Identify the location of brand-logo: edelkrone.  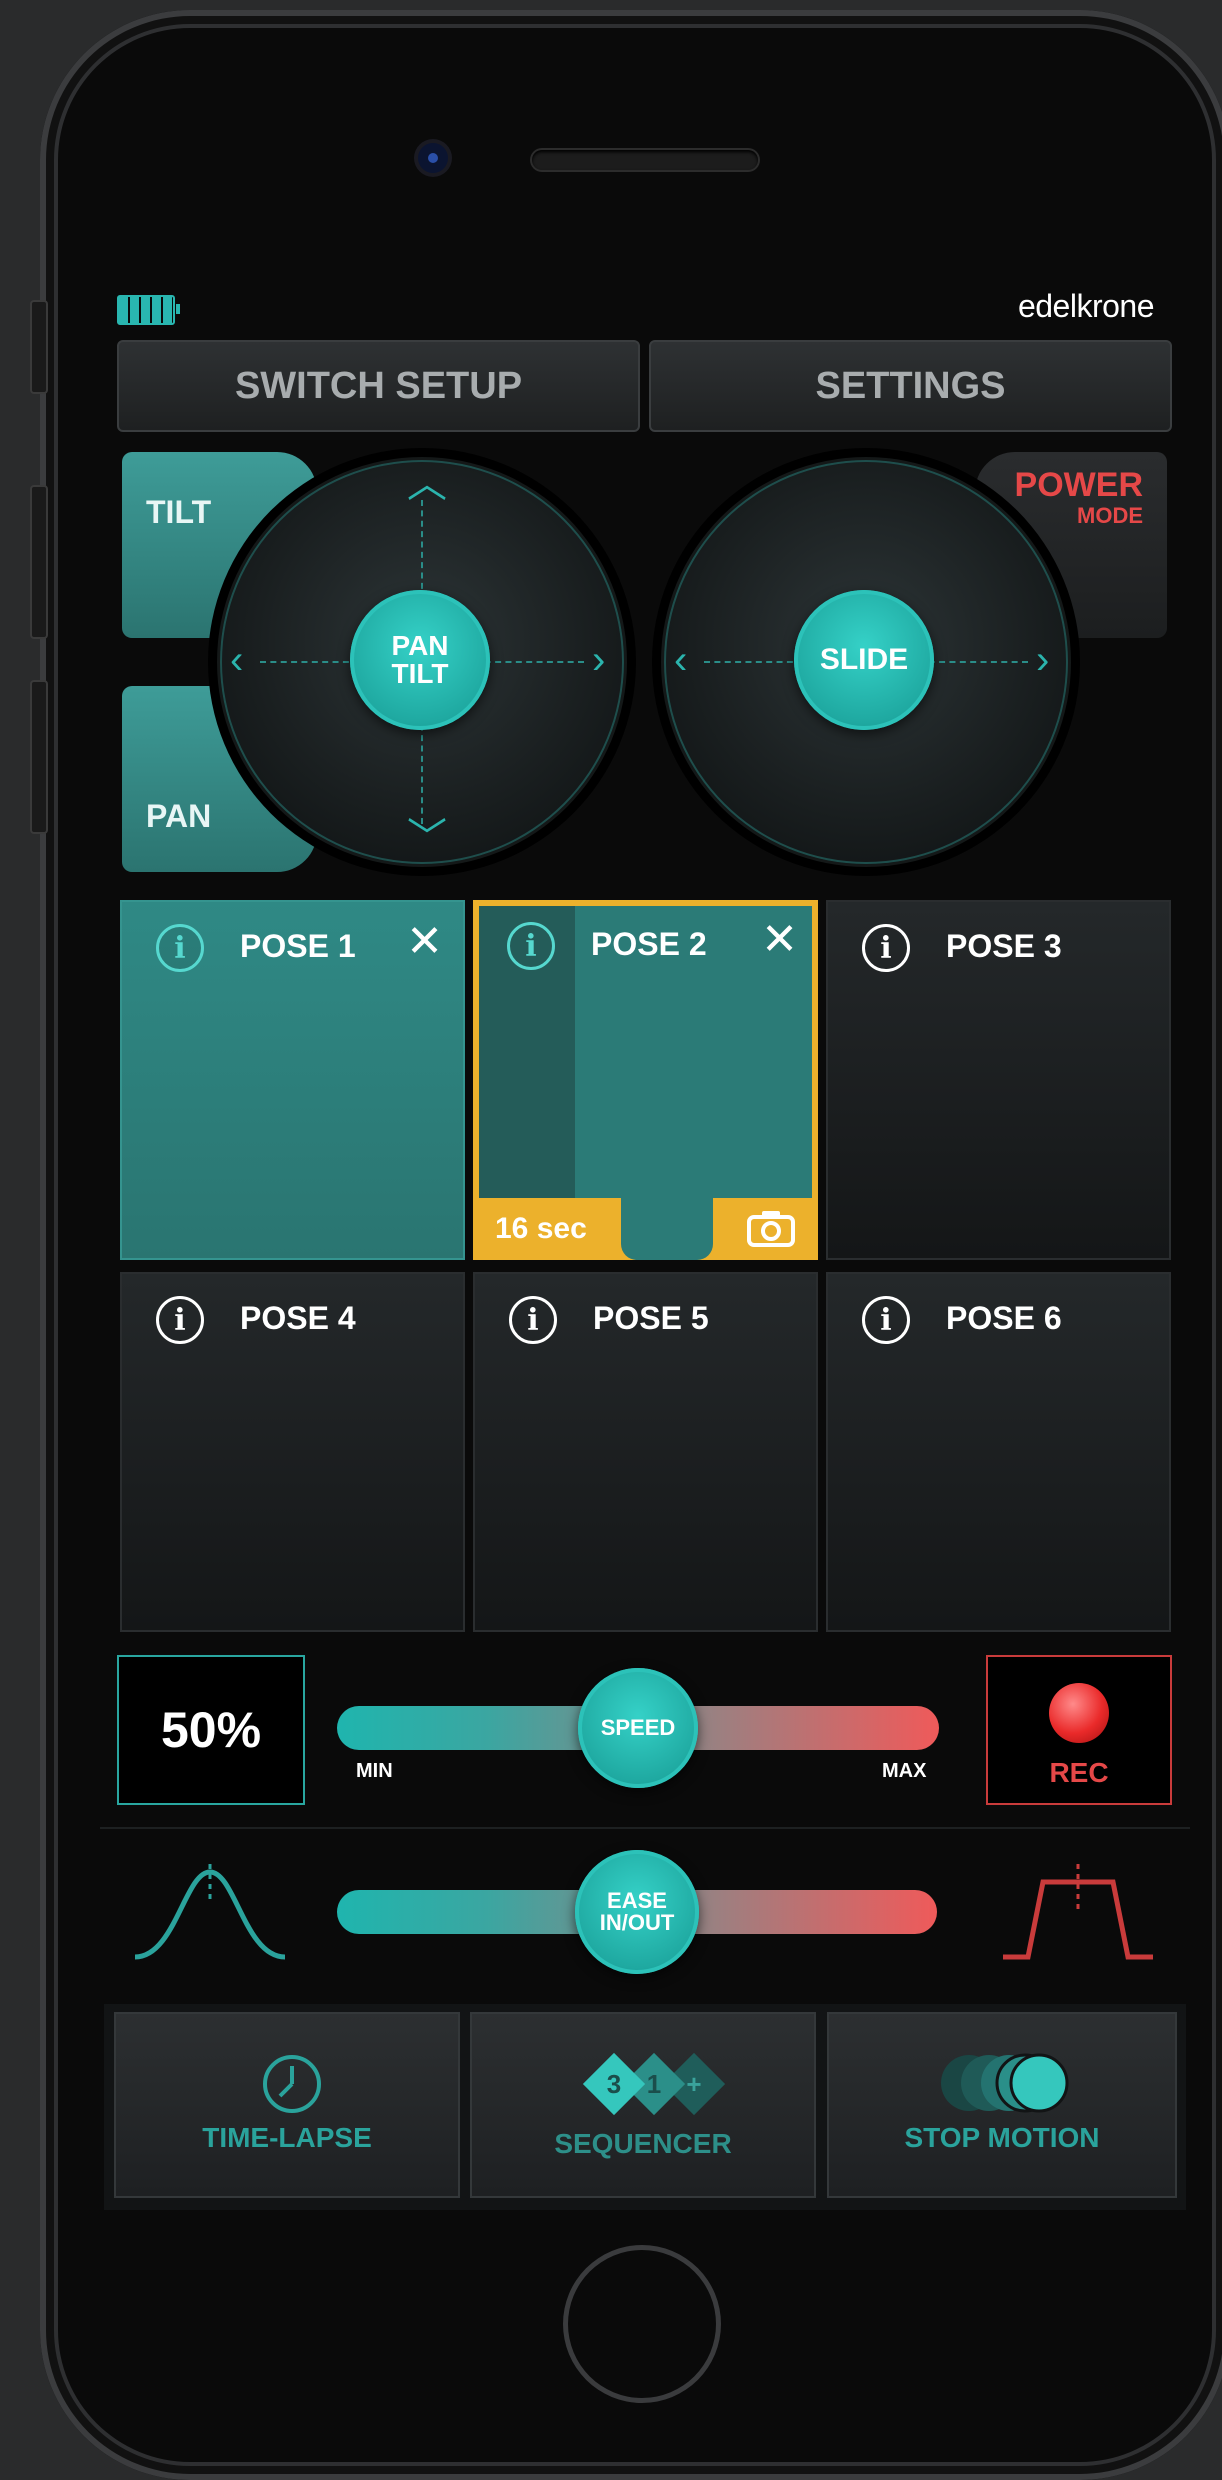
(1086, 306).